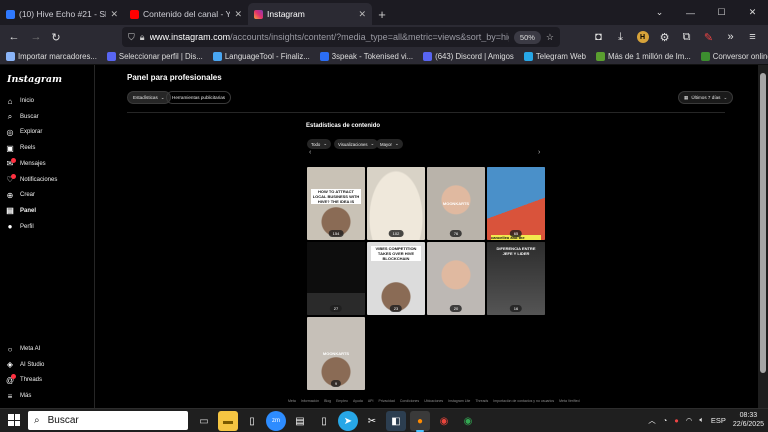  Describe the element at coordinates (26, 162) in the screenshot. I see `sidebar-item-messages: ✉ Mensajes` at that location.